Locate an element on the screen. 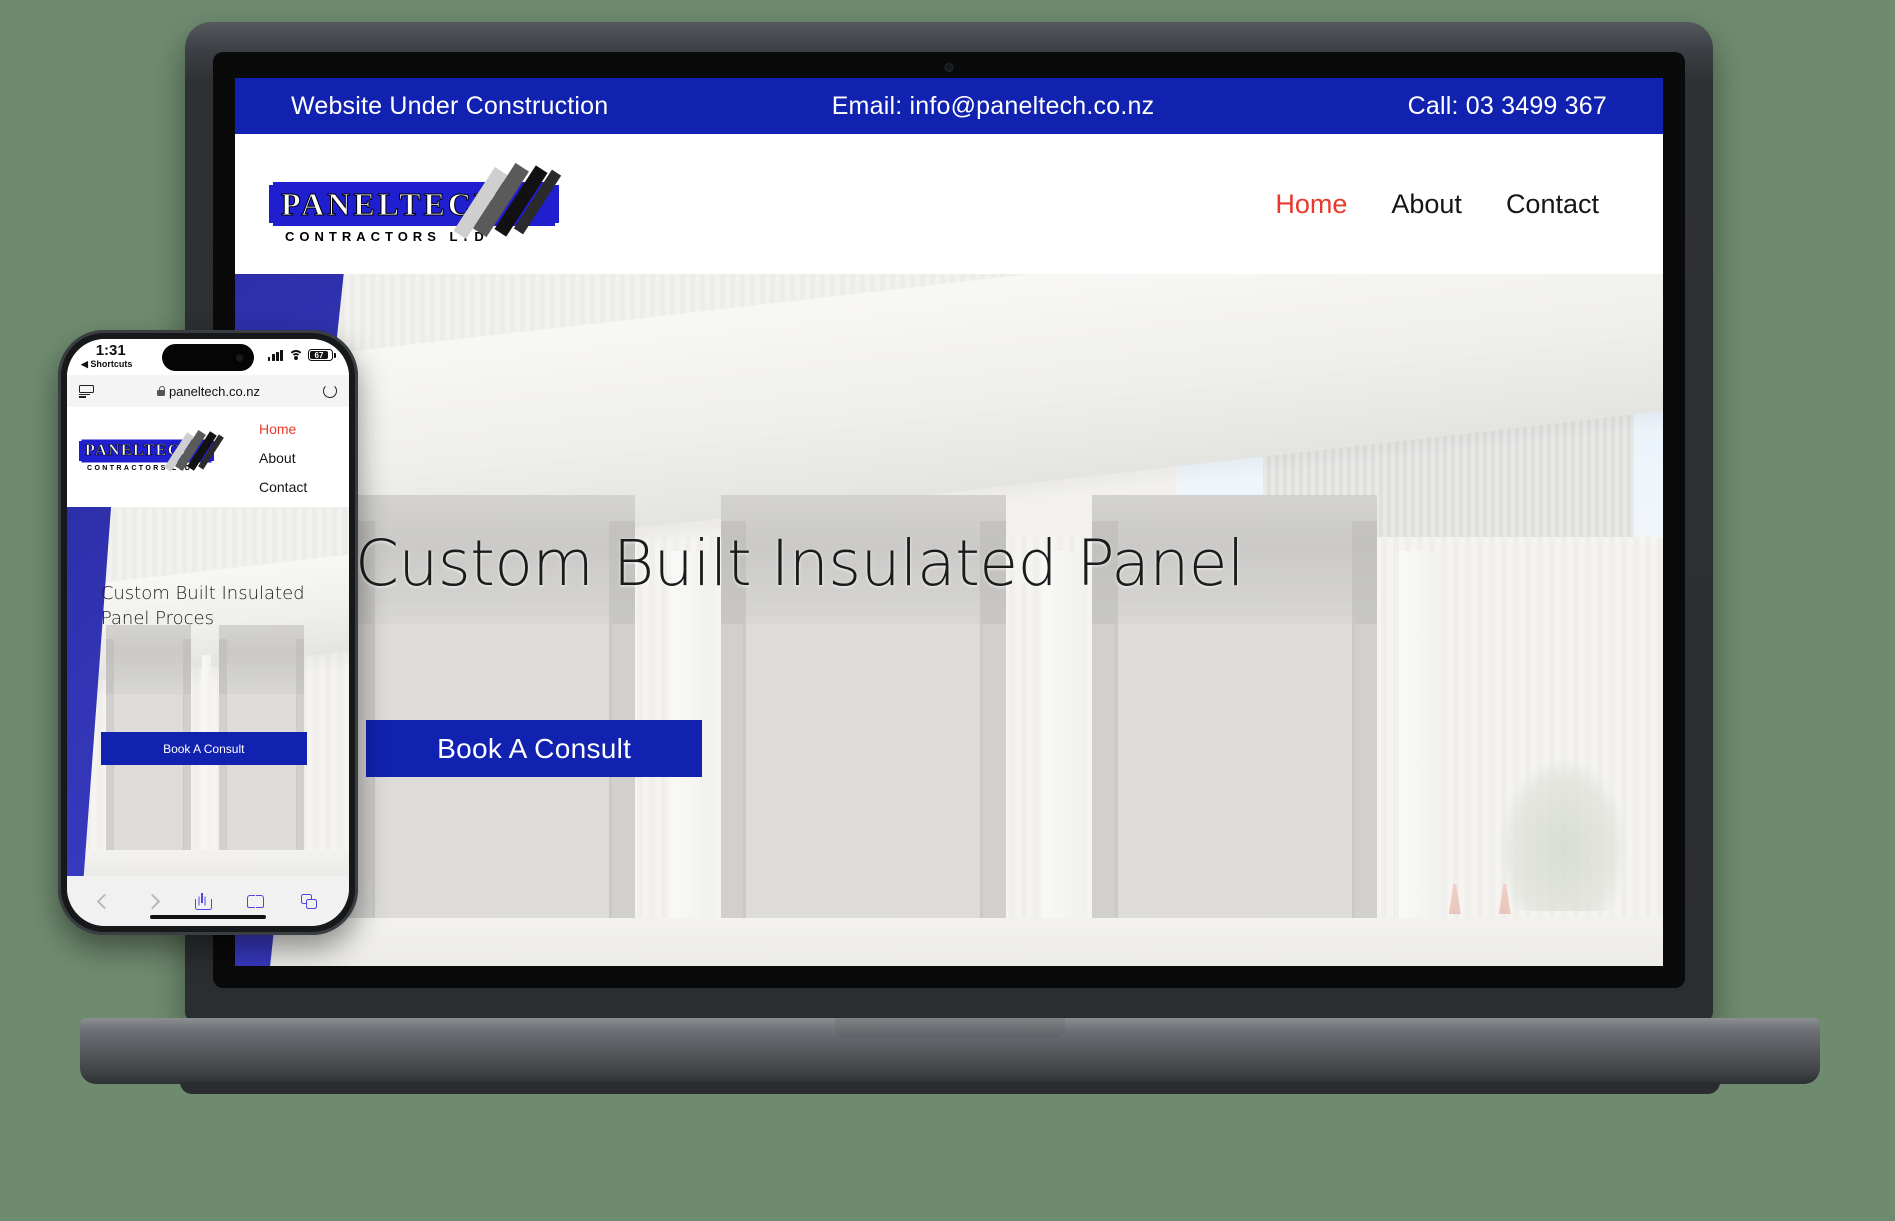 The height and width of the screenshot is (1221, 1895). dynamic-island is located at coordinates (208, 357).